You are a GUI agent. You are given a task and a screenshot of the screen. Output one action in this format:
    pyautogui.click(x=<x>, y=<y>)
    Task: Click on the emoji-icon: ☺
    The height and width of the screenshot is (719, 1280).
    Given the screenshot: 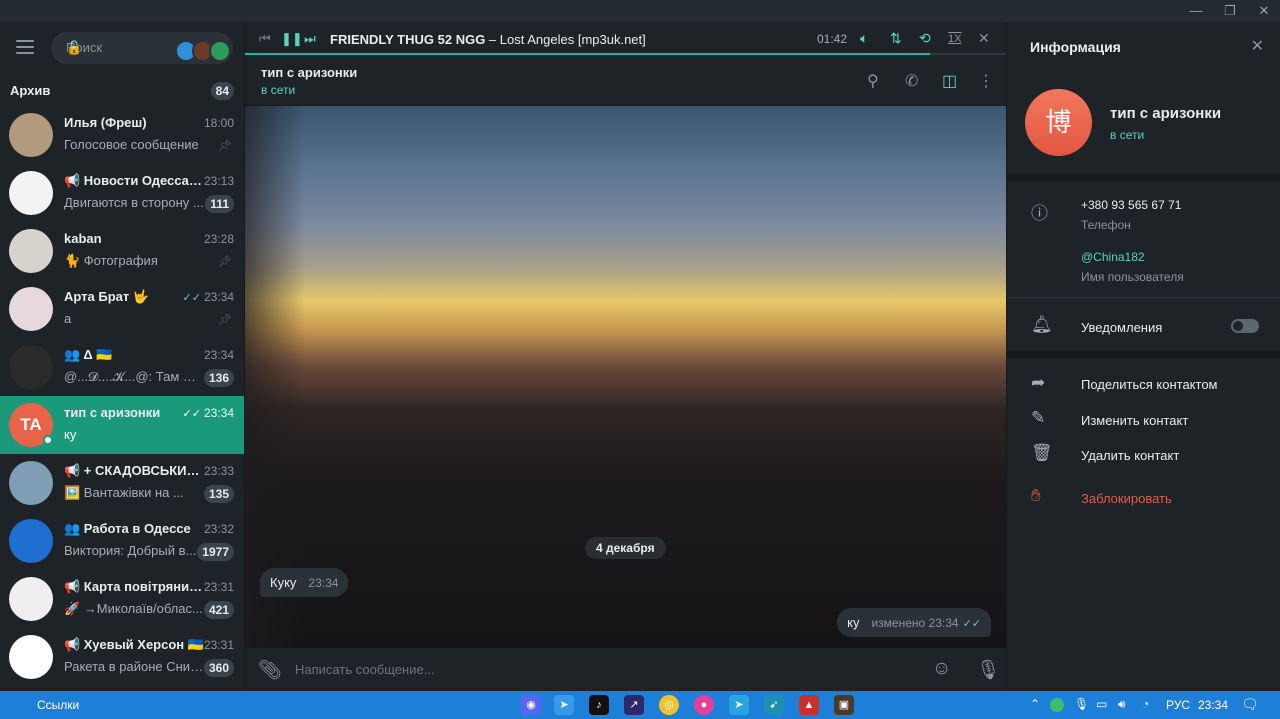 What is the action you would take?
    pyautogui.click(x=941, y=669)
    